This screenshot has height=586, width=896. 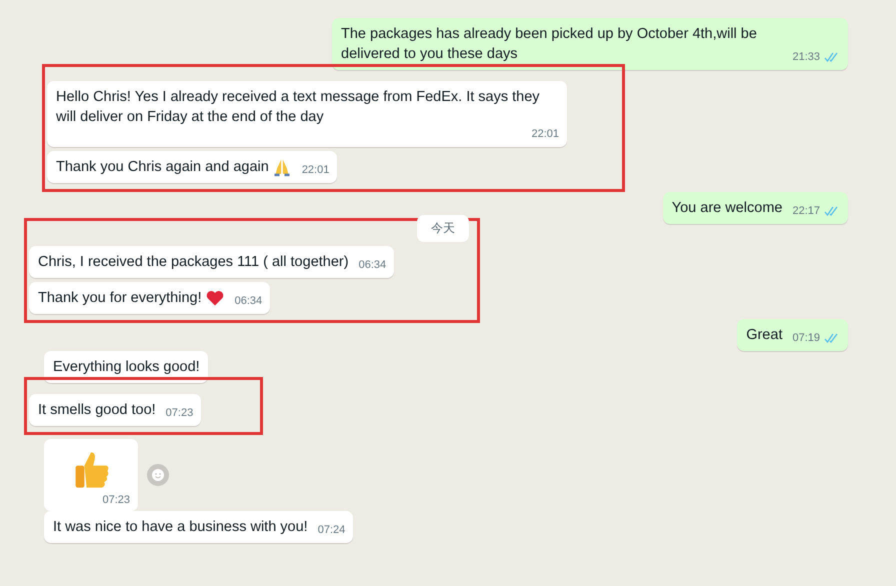 What do you see at coordinates (126, 367) in the screenshot?
I see `message-text: Everything looks good!` at bounding box center [126, 367].